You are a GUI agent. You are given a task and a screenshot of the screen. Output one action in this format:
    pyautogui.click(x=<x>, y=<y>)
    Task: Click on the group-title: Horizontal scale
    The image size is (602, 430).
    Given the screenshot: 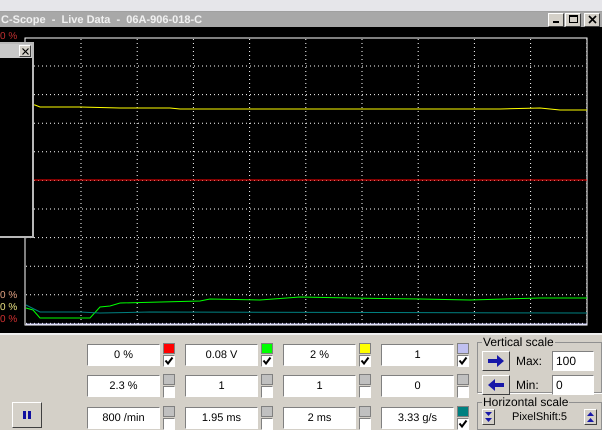 What is the action you would take?
    pyautogui.click(x=526, y=402)
    